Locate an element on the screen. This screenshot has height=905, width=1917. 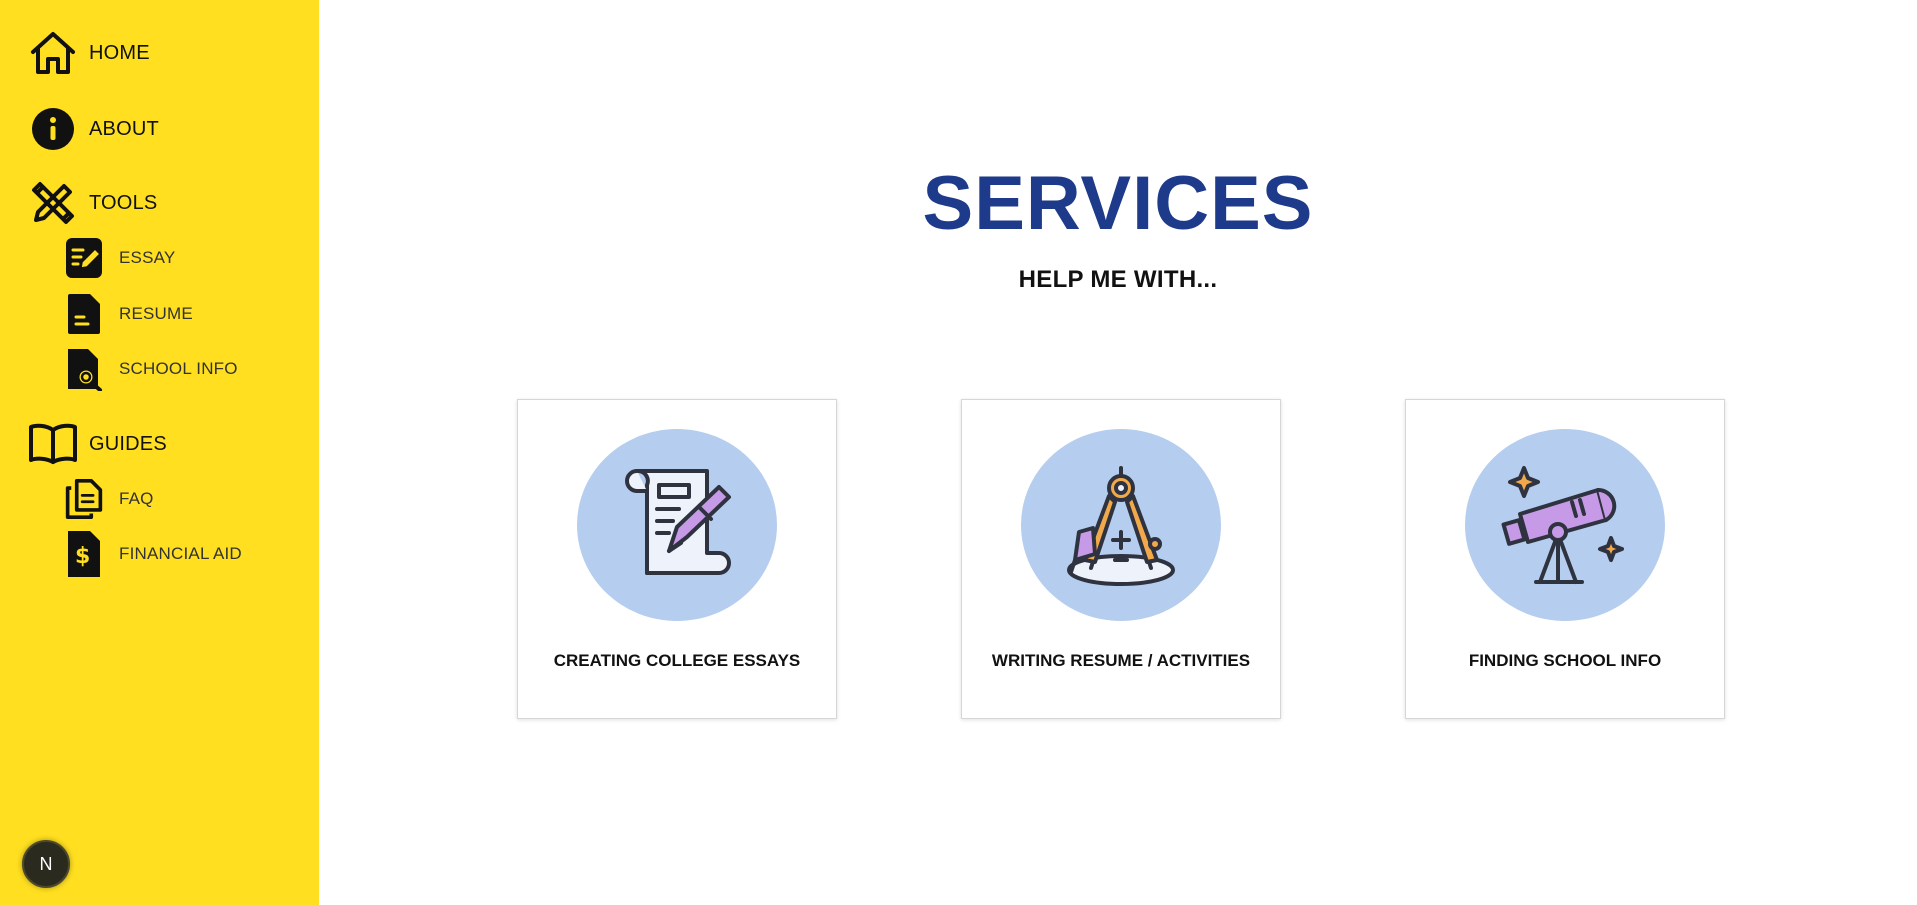
nav-essay-label: ESSAY is located at coordinates (147, 257).